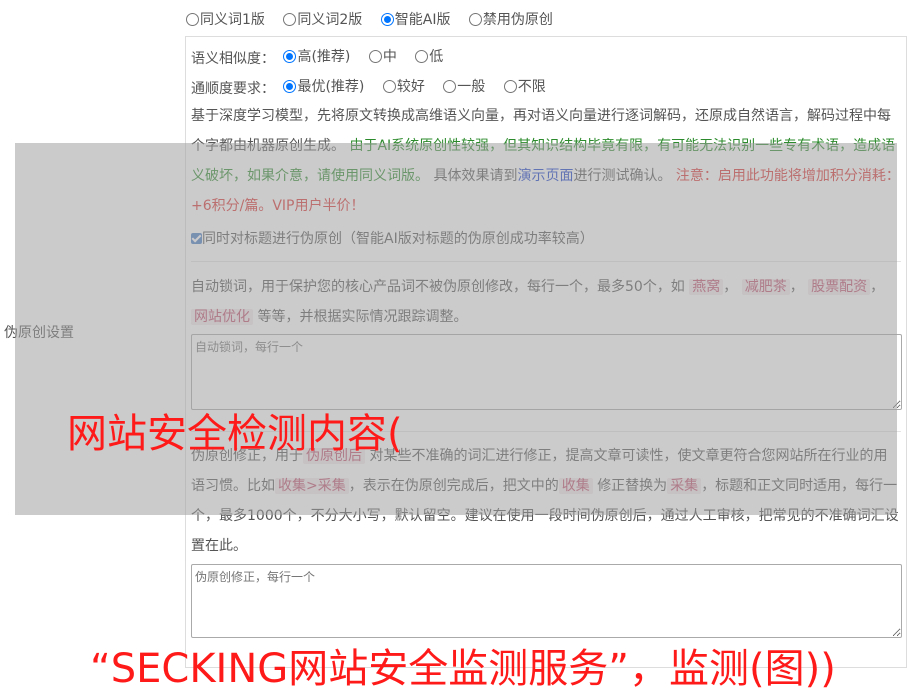 This screenshot has height=694, width=911. What do you see at coordinates (464, 86) in the screenshot?
I see `fluency-normal: 一般` at bounding box center [464, 86].